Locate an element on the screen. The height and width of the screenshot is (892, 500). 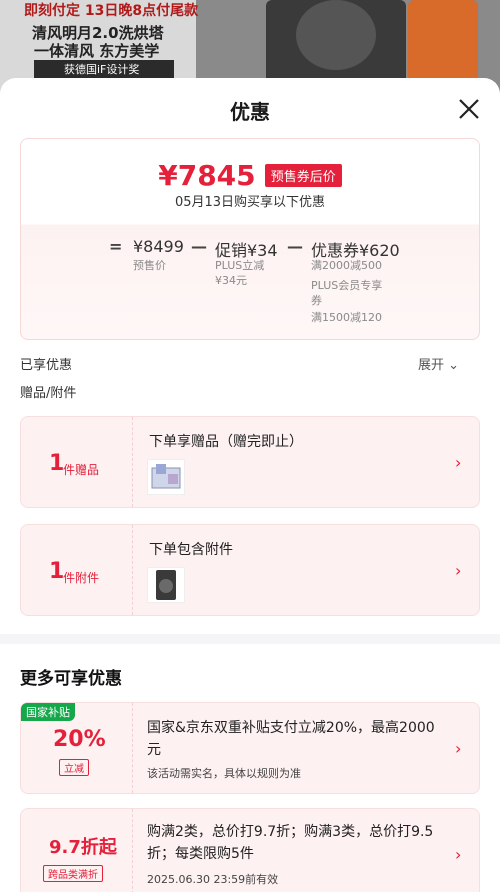
gift-count-area: 1 件赠品 is located at coordinates (77, 462).